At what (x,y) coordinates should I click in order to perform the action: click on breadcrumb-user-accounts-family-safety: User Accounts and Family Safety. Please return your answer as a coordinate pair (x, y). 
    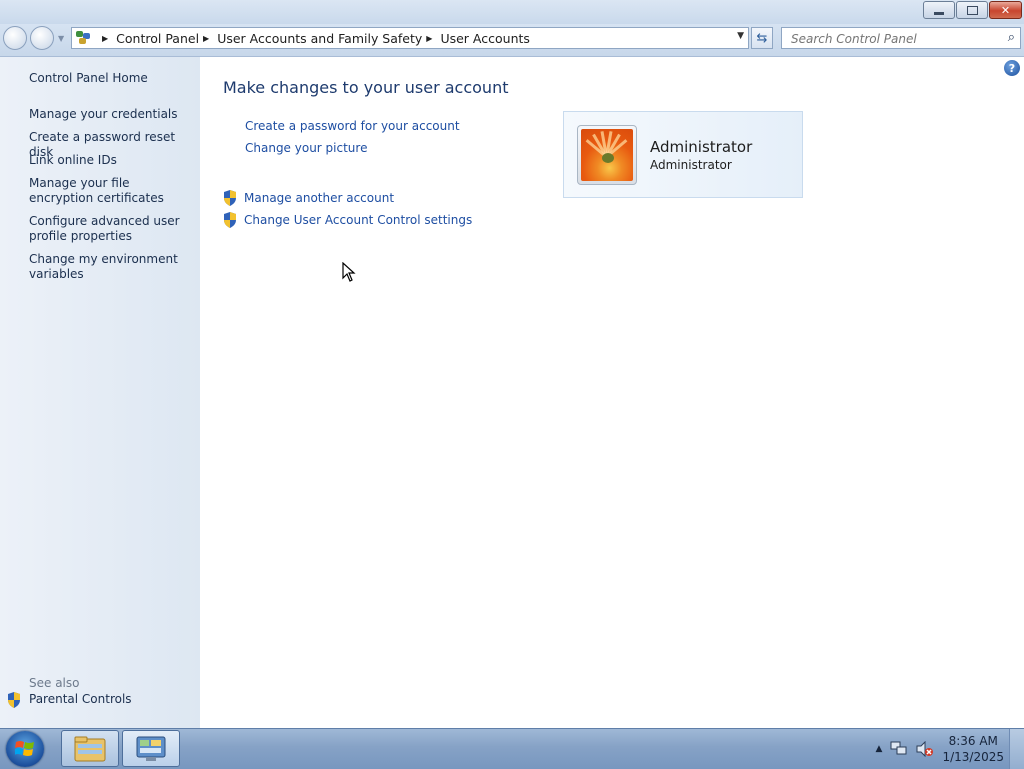
    Looking at the image, I should click on (319, 38).